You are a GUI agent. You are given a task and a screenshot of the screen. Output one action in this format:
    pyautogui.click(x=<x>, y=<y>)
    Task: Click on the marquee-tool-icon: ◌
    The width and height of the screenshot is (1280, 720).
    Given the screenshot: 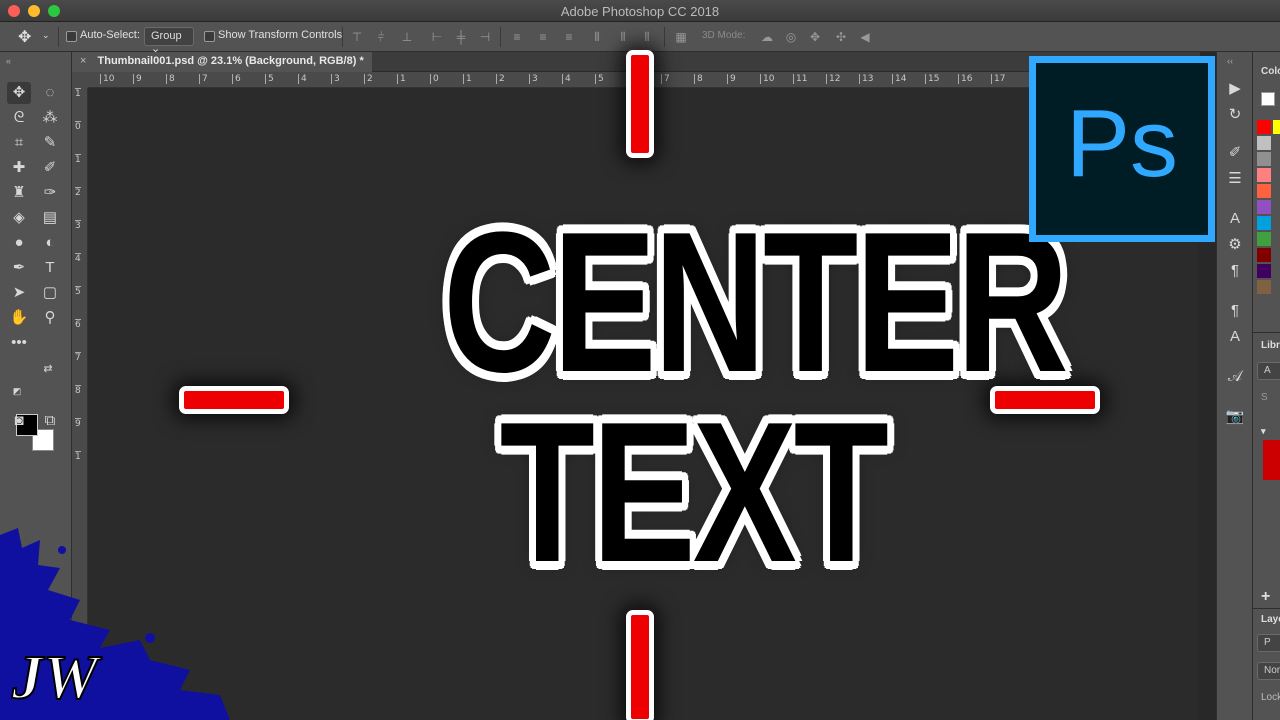 What is the action you would take?
    pyautogui.click(x=50, y=93)
    